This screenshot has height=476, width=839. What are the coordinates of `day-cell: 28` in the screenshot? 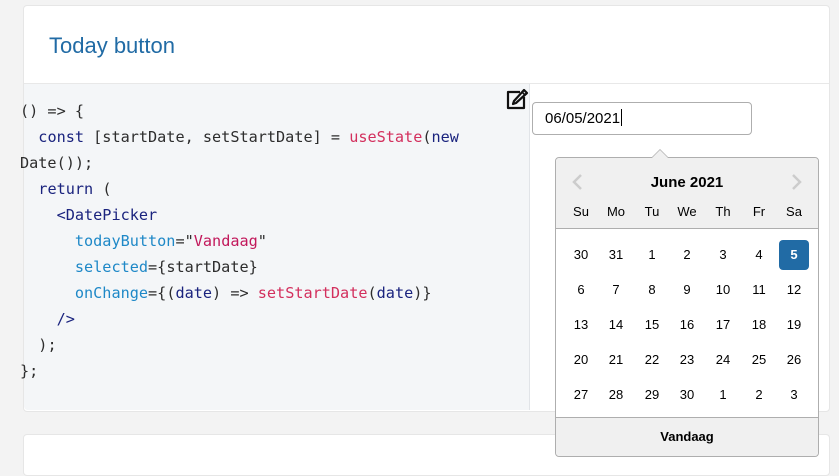 It's located at (616, 395).